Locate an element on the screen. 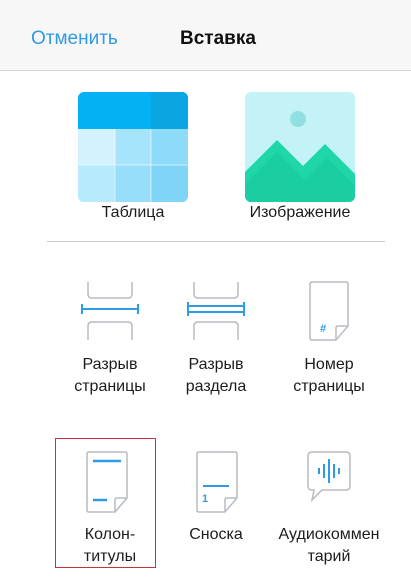 This screenshot has height=577, width=411. audio-comment-label-line2: тарий is located at coordinates (329, 556).